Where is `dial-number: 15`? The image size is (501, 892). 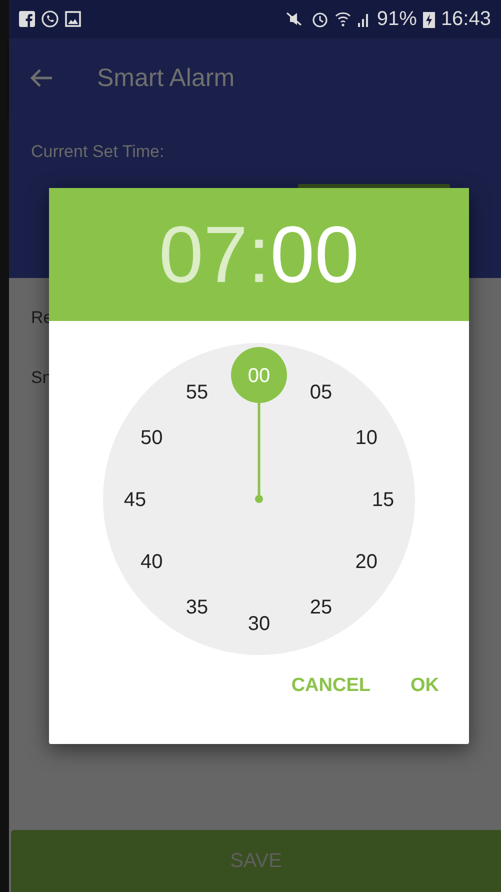 dial-number: 15 is located at coordinates (383, 500).